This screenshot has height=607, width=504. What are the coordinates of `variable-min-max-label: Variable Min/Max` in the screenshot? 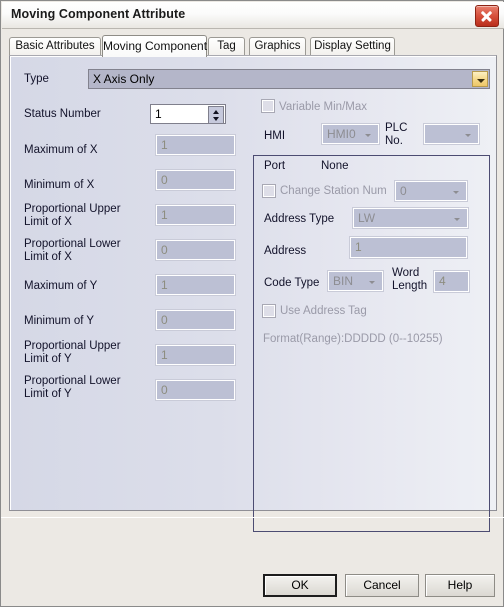 It's located at (323, 107).